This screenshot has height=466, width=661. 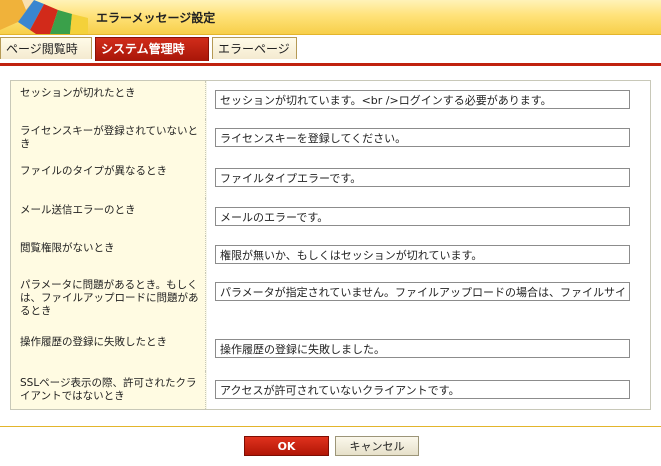 I want to click on license-key-message-input, so click(x=422, y=137).